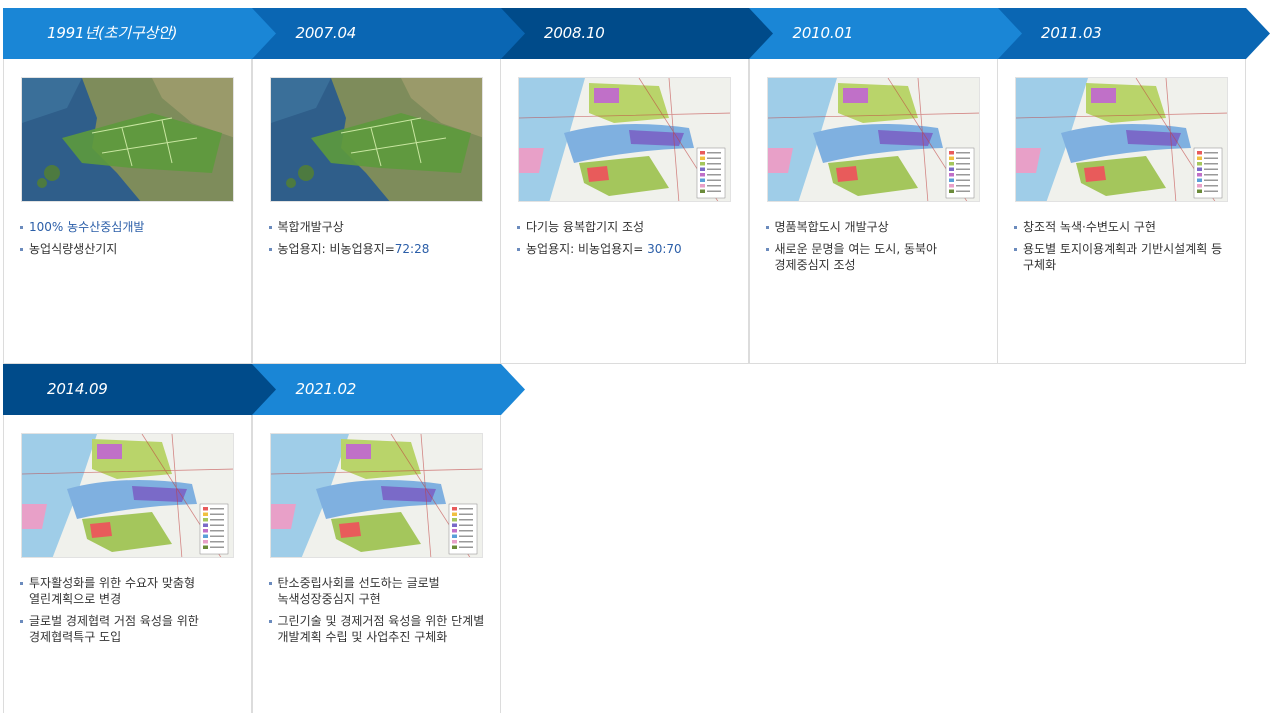  What do you see at coordinates (378, 227) in the screenshot?
I see `description-item: 복합개발구상` at bounding box center [378, 227].